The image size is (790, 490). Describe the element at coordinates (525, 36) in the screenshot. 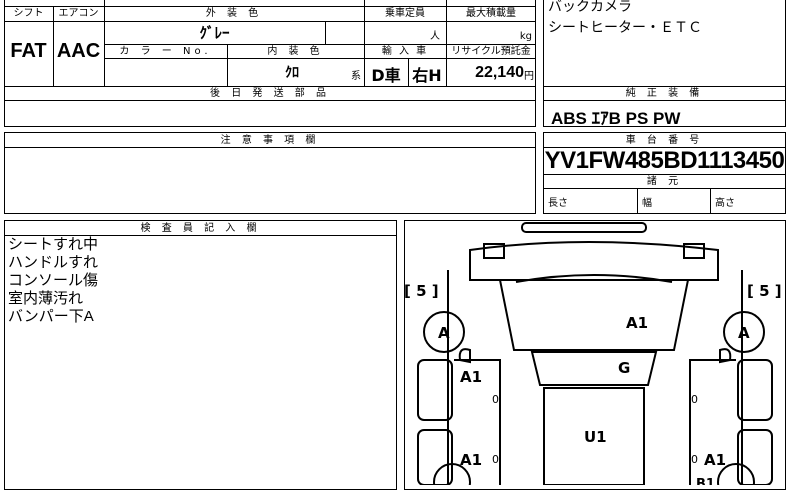

I see `load-unit: kg` at that location.